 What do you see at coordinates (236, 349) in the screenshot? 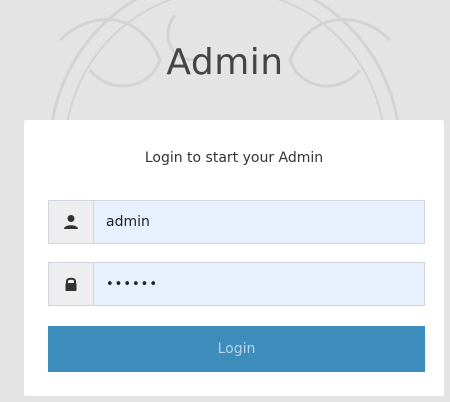
I see `login-button: Login` at bounding box center [236, 349].